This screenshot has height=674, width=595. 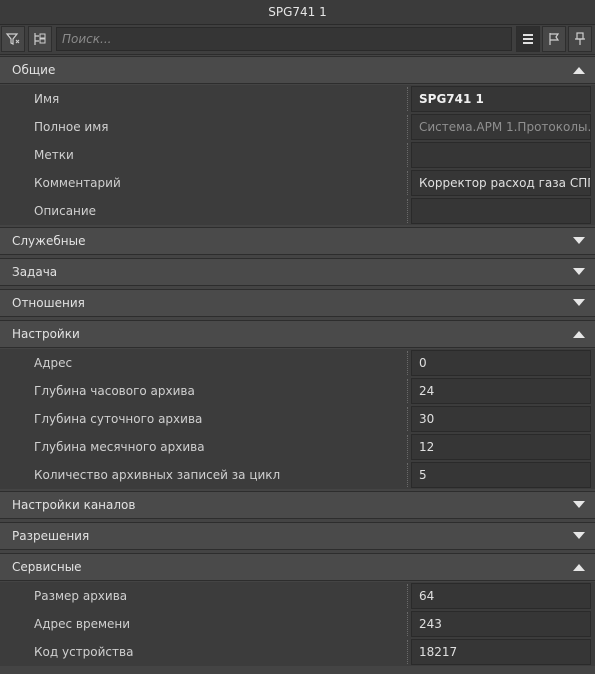 I want to click on collapse-filter-button, so click(x=40, y=39).